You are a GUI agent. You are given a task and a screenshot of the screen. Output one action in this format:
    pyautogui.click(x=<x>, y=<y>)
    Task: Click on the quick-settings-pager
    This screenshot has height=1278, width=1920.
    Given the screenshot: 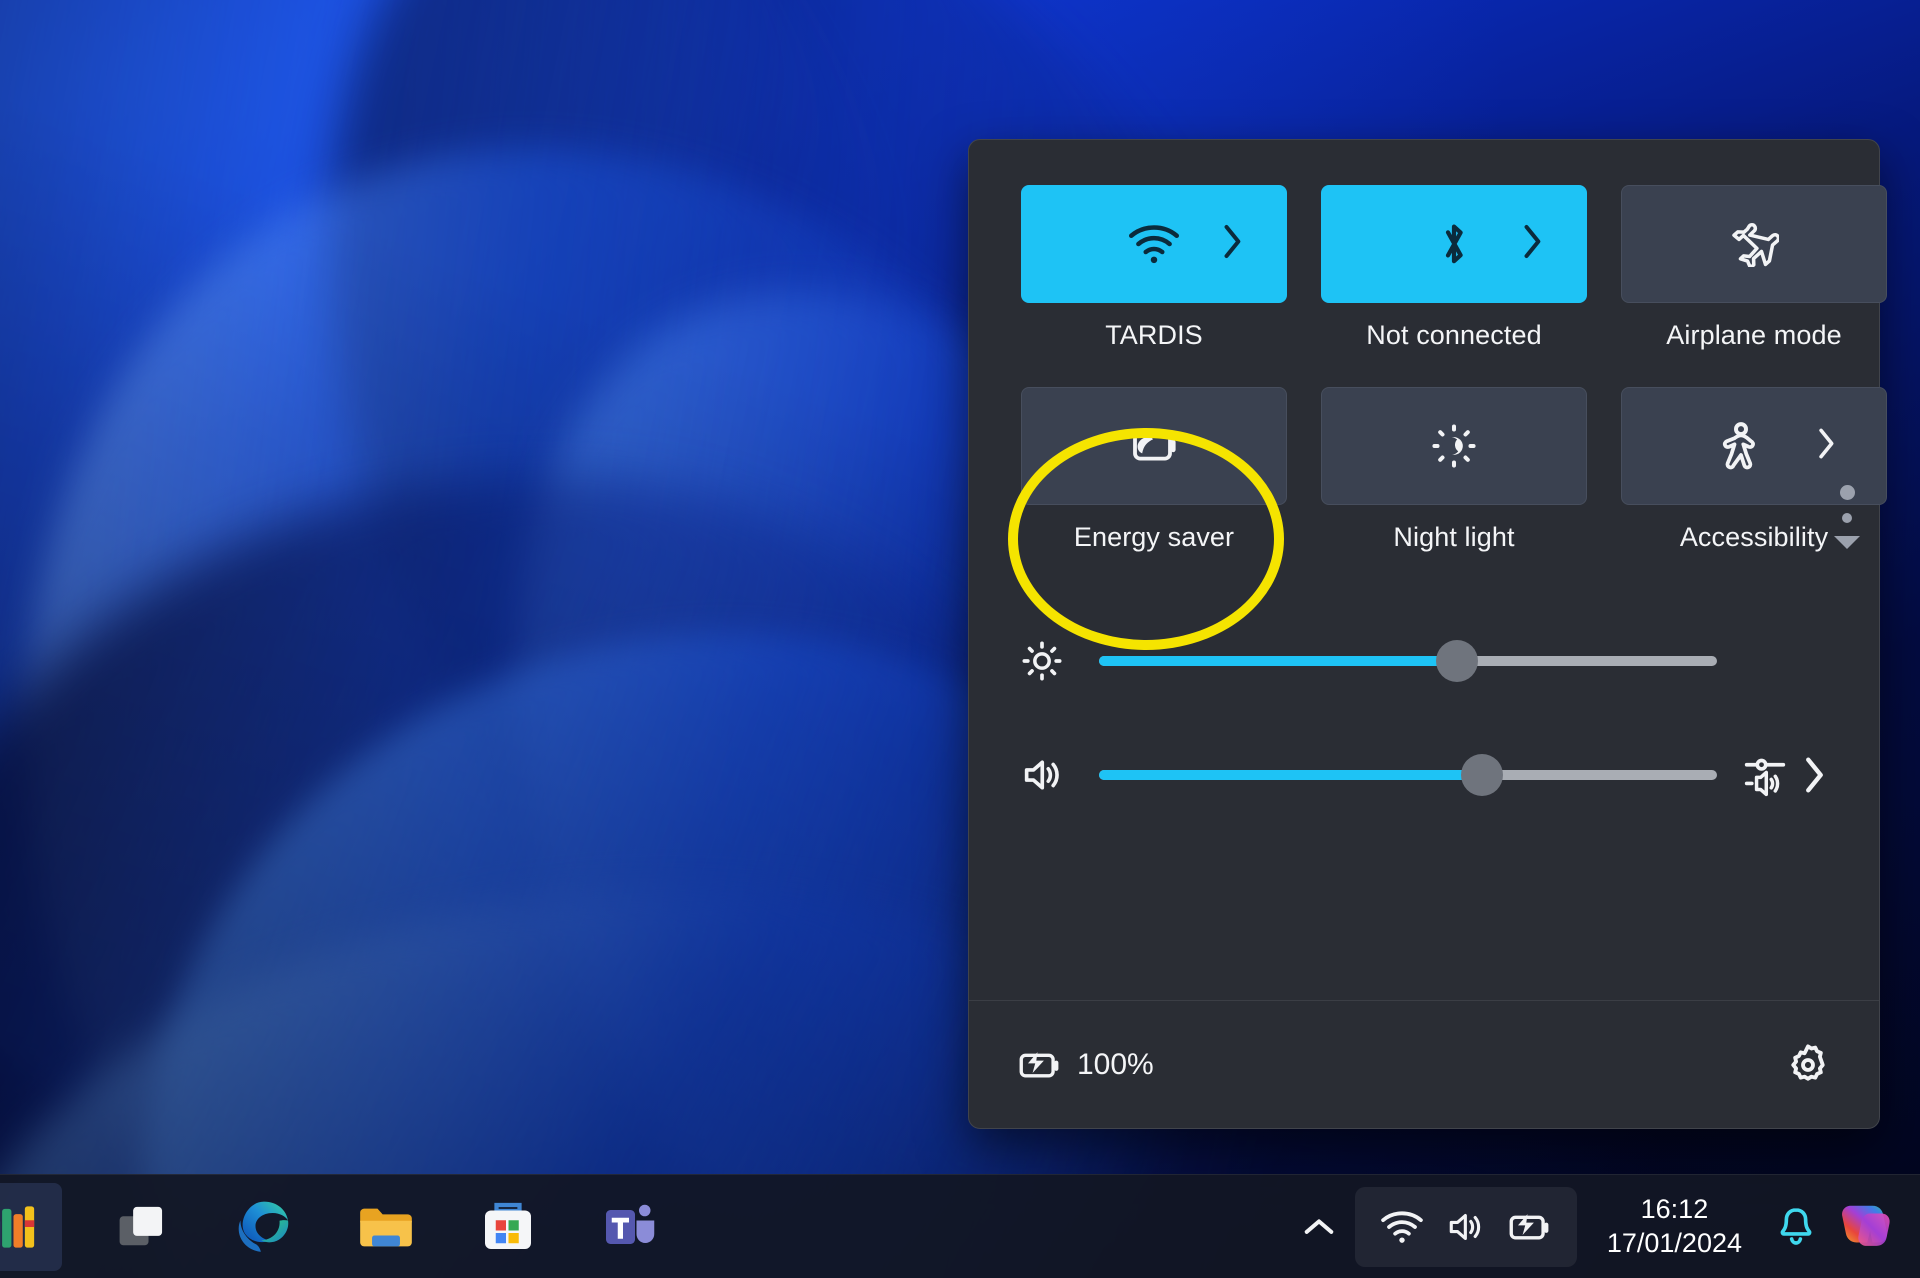 What is the action you would take?
    pyautogui.click(x=1847, y=517)
    